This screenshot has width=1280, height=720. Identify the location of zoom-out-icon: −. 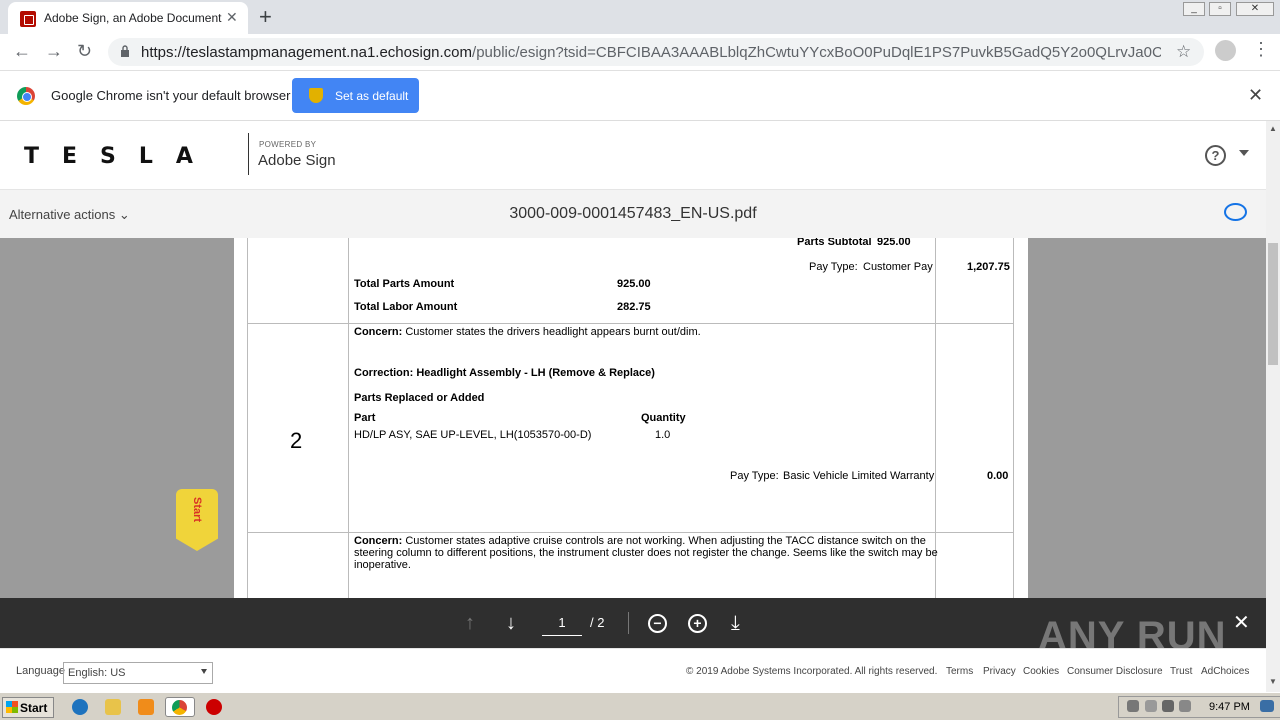
(657, 623).